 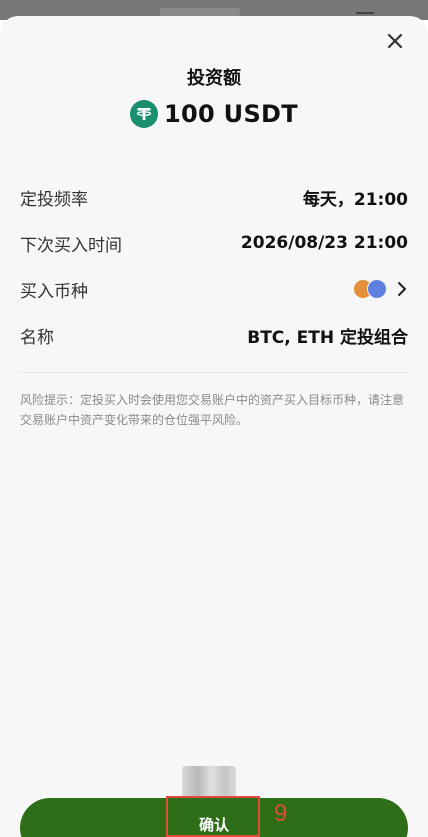 What do you see at coordinates (71, 245) in the screenshot?
I see `next-buy-time-label: 下次买入时间` at bounding box center [71, 245].